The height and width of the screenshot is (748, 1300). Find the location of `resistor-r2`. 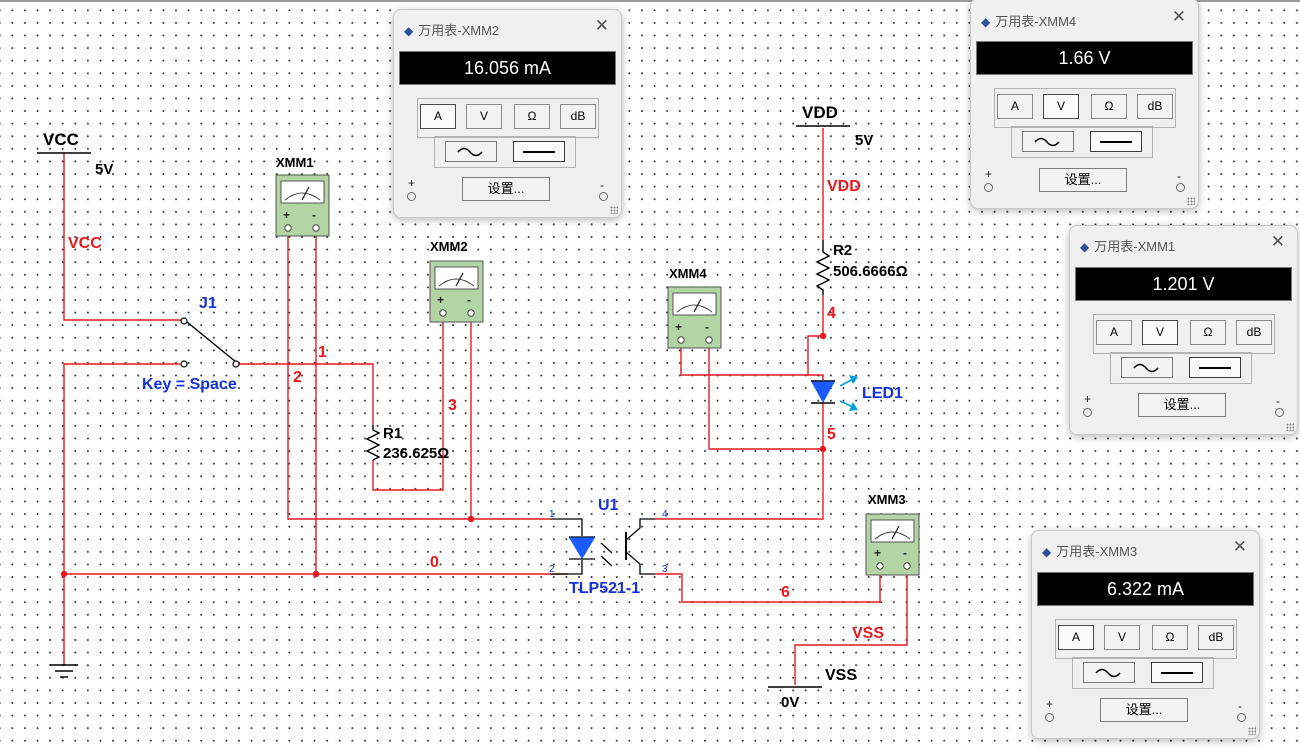

resistor-r2 is located at coordinates (823, 267).